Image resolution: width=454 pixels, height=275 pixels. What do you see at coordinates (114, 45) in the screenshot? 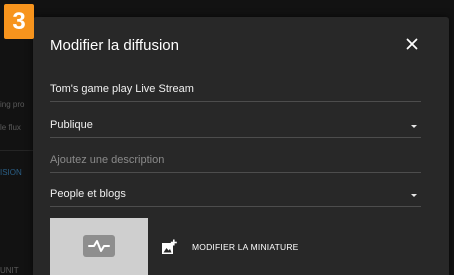
I see `dialog-title: Modifier la diffusion` at bounding box center [114, 45].